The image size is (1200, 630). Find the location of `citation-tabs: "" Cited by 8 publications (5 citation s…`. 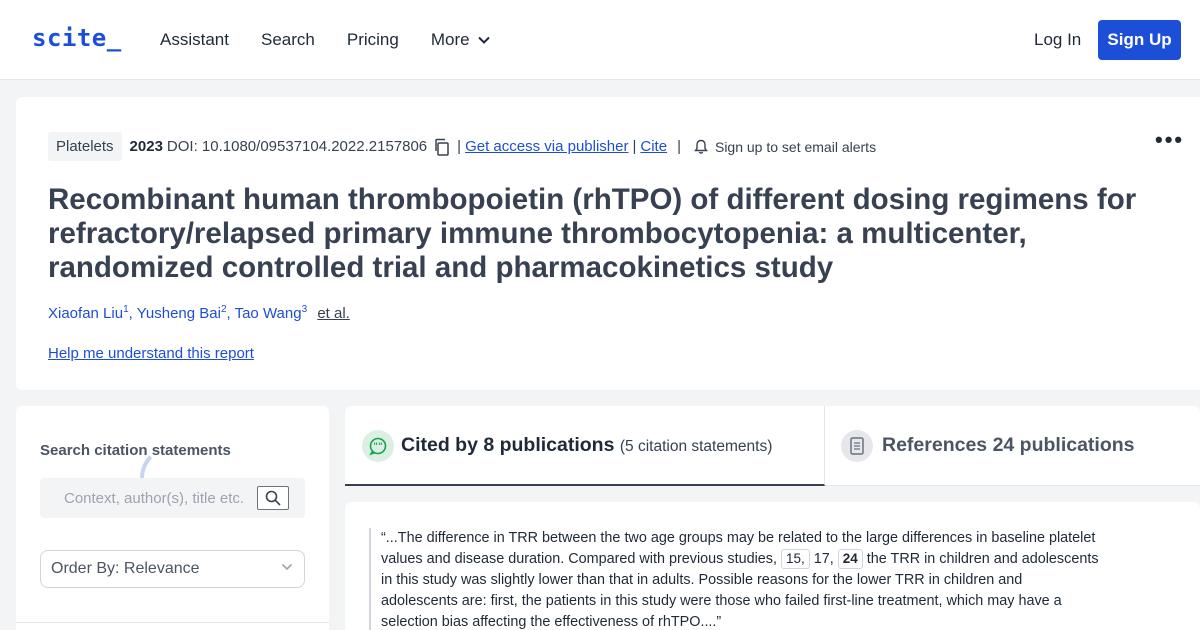

citation-tabs: "" Cited by 8 publications (5 citation s… is located at coordinates (772, 446).